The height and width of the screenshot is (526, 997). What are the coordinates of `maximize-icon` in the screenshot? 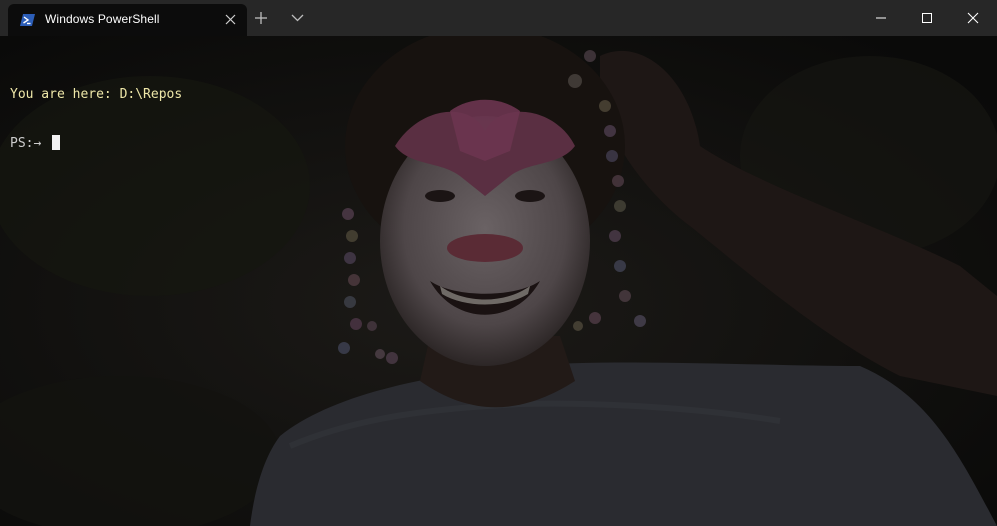 It's located at (927, 18).